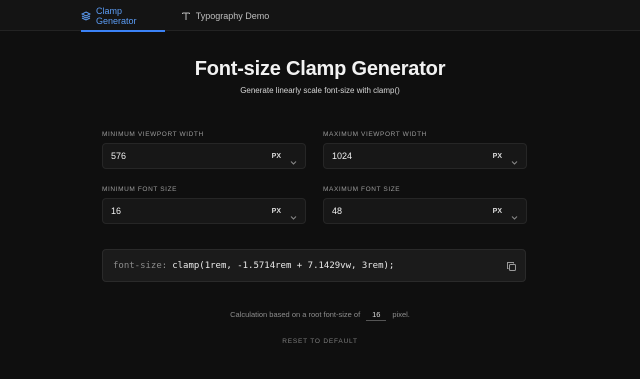 The height and width of the screenshot is (379, 640). What do you see at coordinates (425, 156) in the screenshot?
I see `max-viewport-field: 1024 PX` at bounding box center [425, 156].